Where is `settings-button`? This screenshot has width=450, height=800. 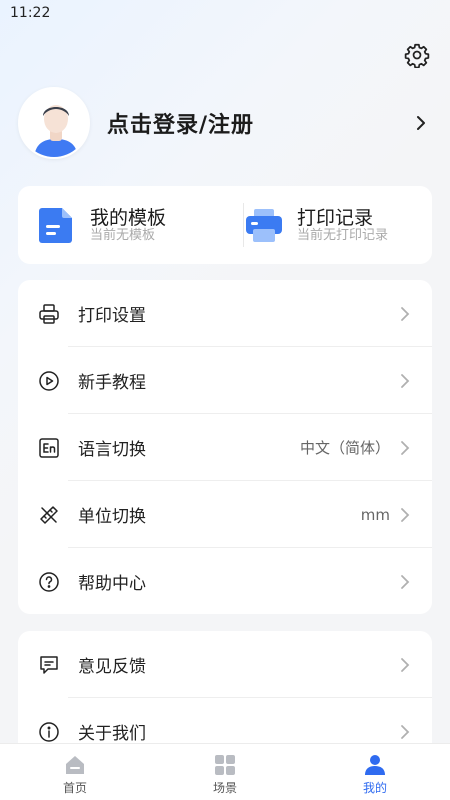
settings-button is located at coordinates (417, 55).